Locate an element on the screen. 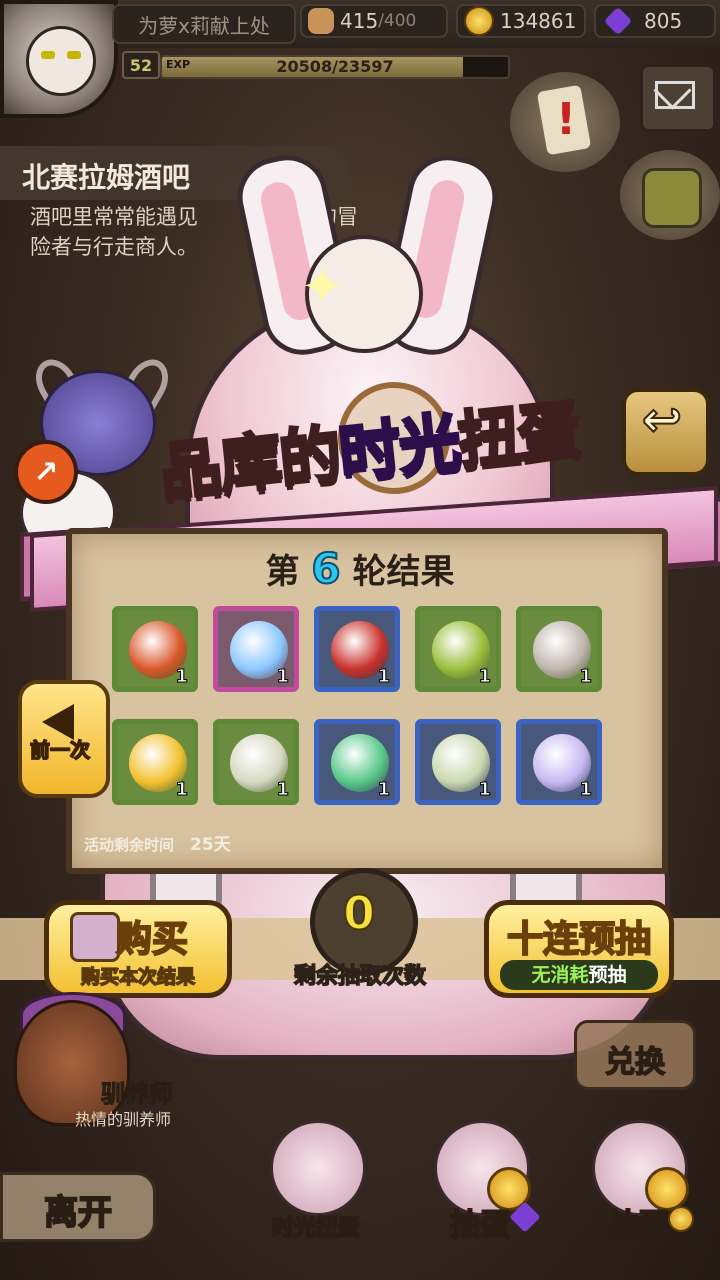 Image resolution: width=720 pixels, height=1280 pixels. gem-display: 805 is located at coordinates (655, 21).